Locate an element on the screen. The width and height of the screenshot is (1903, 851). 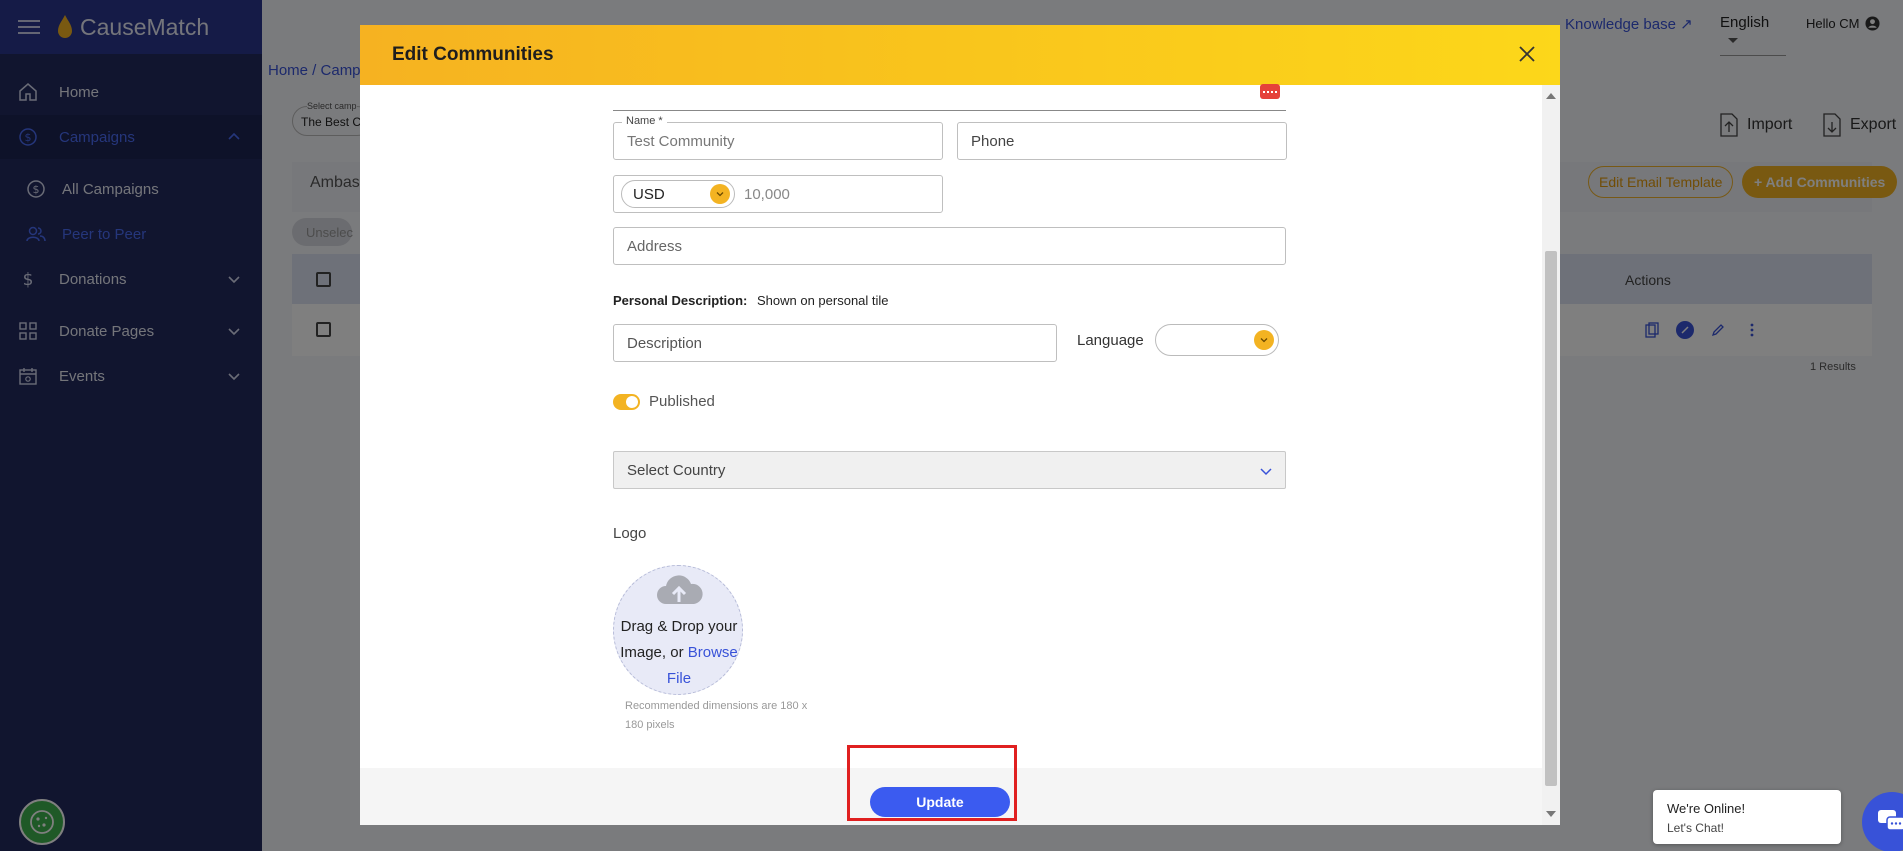
scroll-up-arrow-icon is located at coordinates (1551, 96).